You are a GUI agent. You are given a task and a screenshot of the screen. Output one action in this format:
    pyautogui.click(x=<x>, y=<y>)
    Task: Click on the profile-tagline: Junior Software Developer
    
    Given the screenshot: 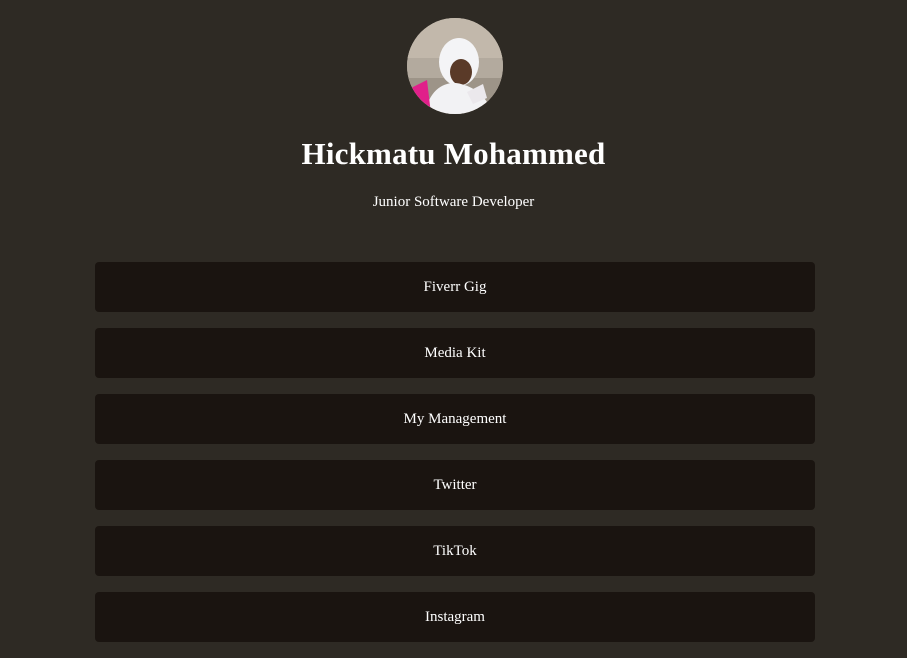 What is the action you would take?
    pyautogui.click(x=453, y=202)
    